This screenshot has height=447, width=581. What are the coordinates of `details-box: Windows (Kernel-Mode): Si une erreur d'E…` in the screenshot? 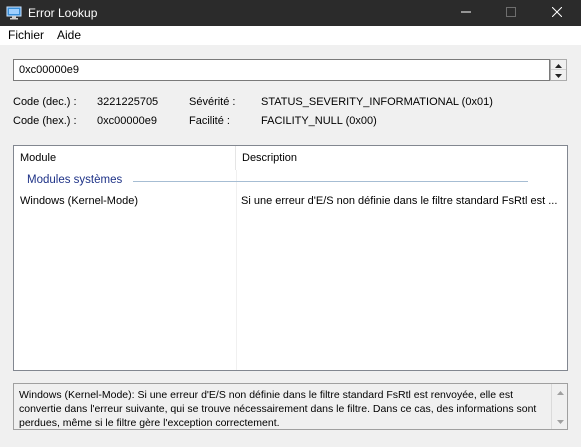 It's located at (290, 406).